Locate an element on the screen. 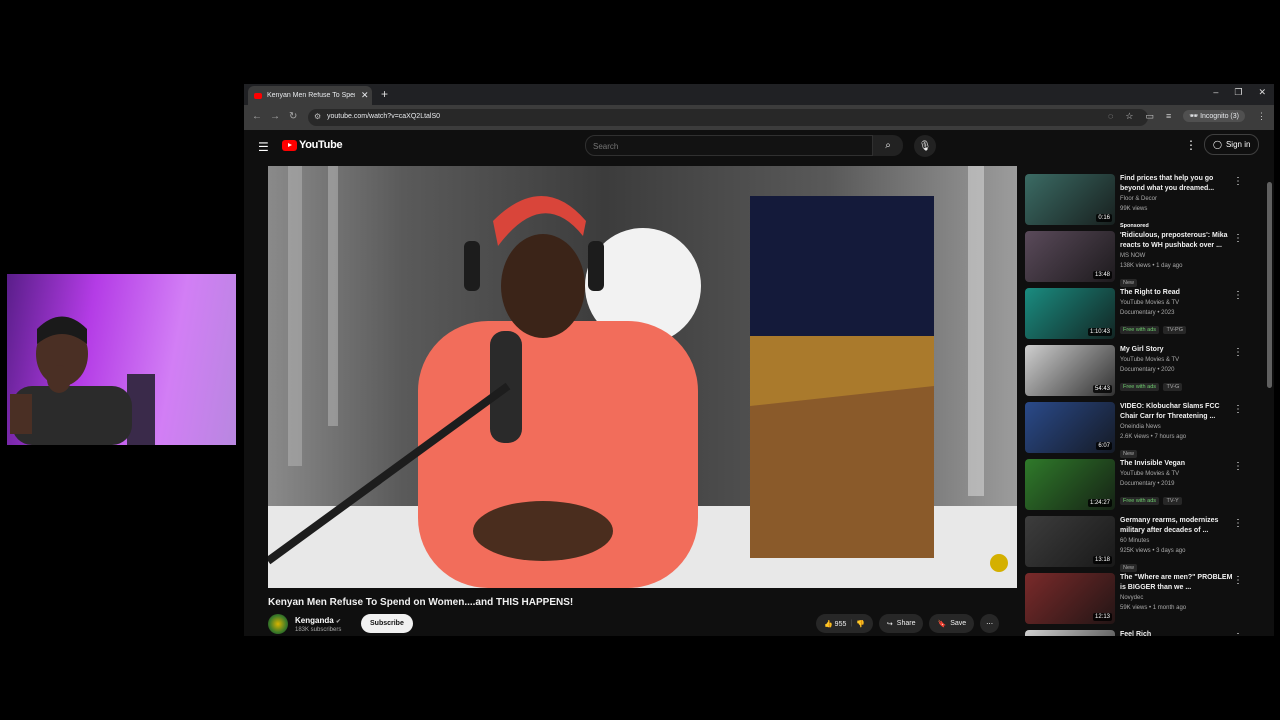 This screenshot has width=1280, height=720. search-icon: ⌕ is located at coordinates (888, 145).